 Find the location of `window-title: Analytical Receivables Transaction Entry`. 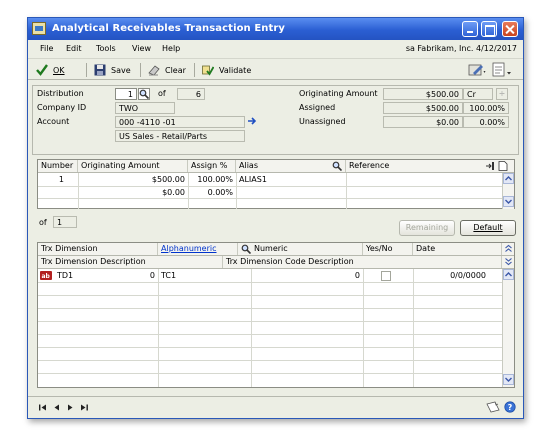

window-title: Analytical Receivables Transaction Entry is located at coordinates (169, 28).